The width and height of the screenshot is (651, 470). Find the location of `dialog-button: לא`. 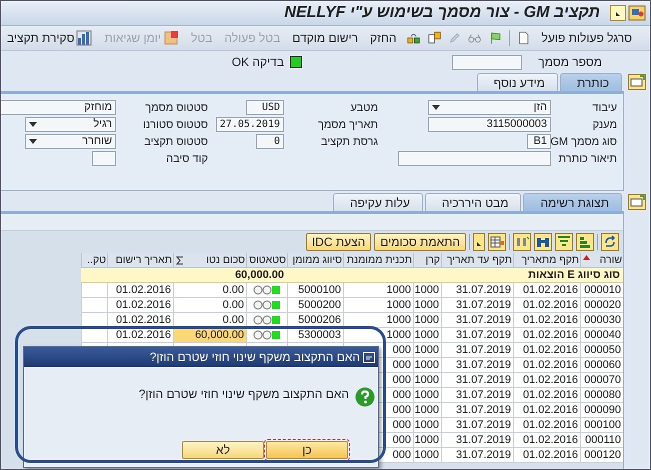

dialog-button: לא is located at coordinates (223, 450).